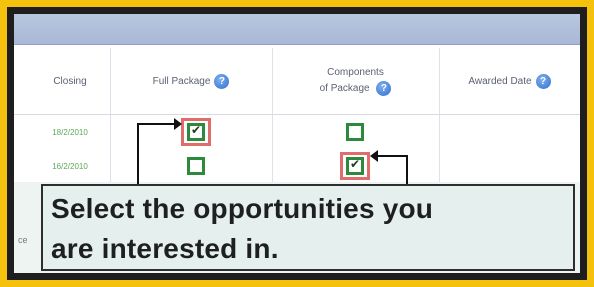  What do you see at coordinates (344, 88) in the screenshot?
I see `column-header-components-line2: of Package` at bounding box center [344, 88].